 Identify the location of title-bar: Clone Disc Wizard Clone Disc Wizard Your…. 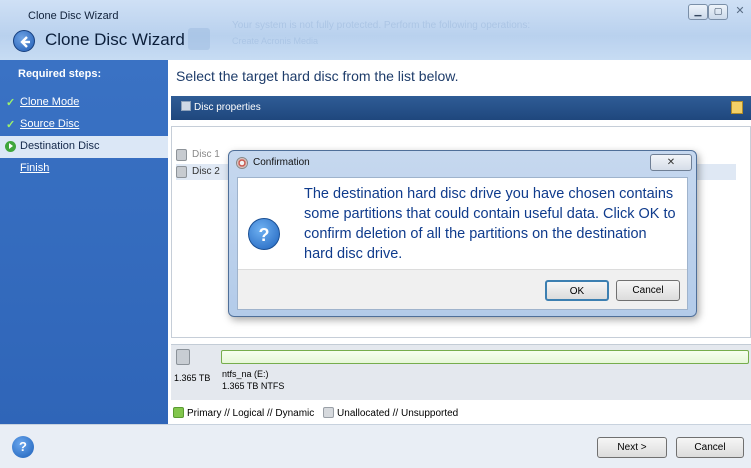
(375, 30).